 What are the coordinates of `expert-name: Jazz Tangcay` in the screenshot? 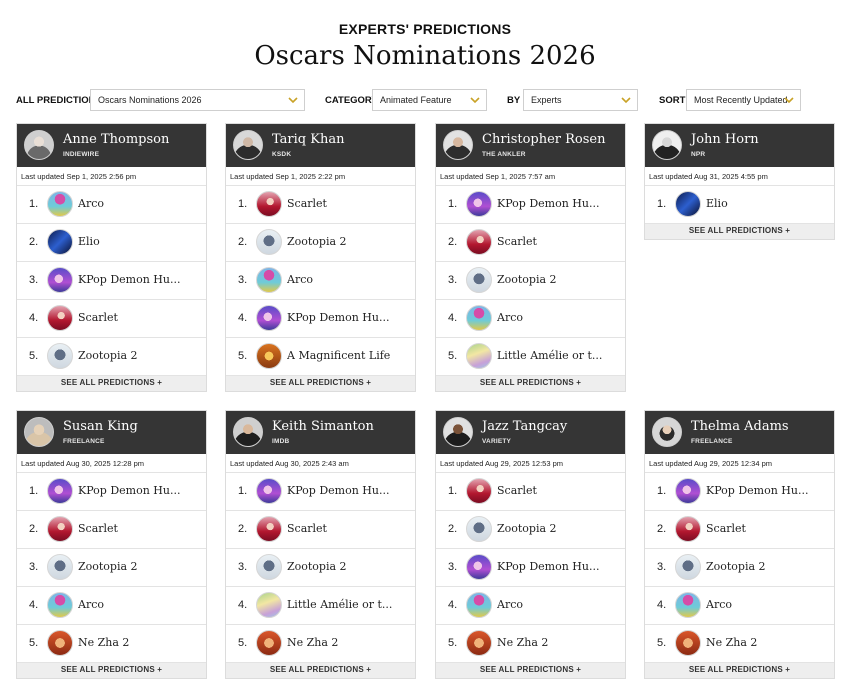 It's located at (524, 426).